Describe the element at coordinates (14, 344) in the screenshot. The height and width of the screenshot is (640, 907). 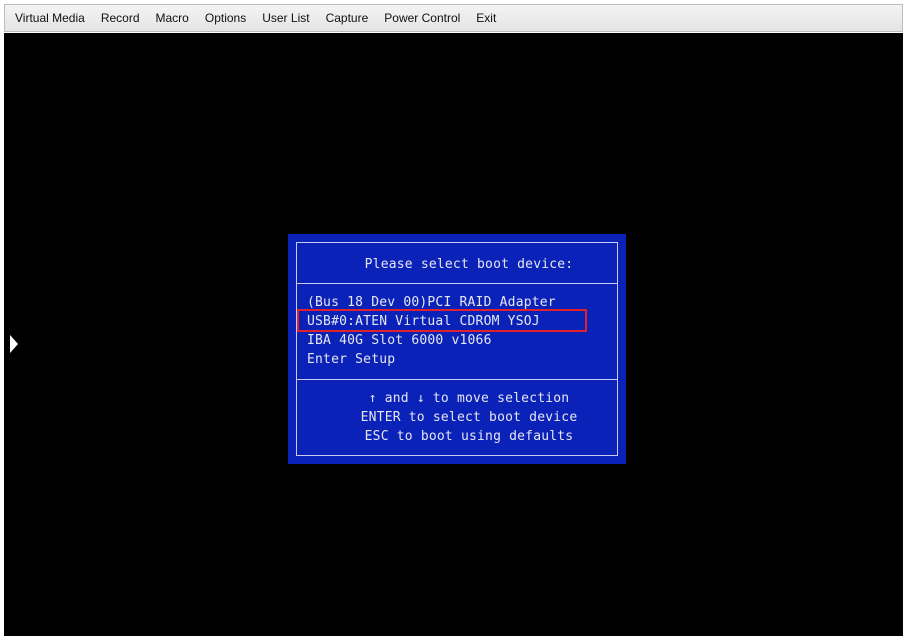
I see `triangle-right-icon` at that location.